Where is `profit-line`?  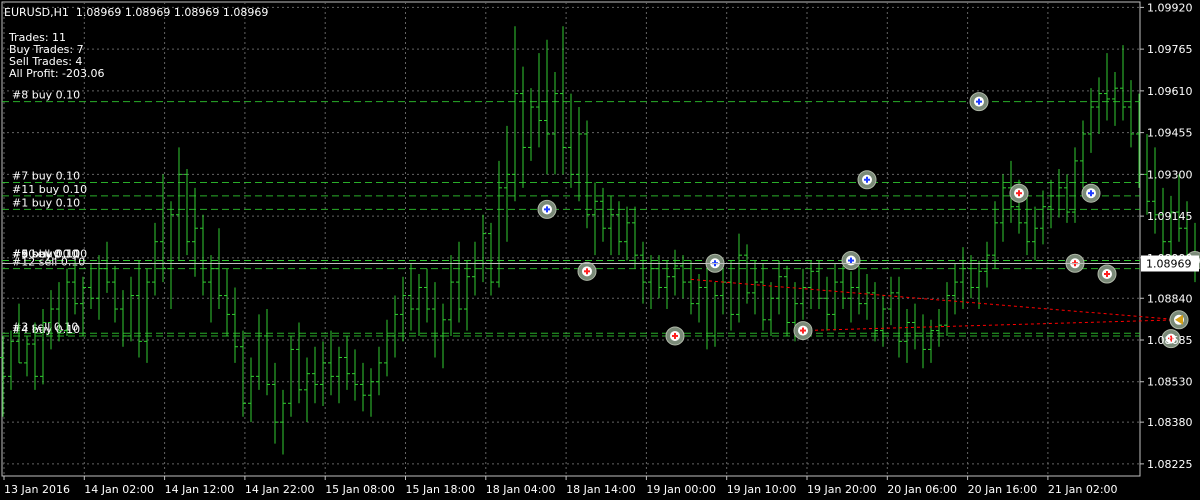 profit-line is located at coordinates (935, 299).